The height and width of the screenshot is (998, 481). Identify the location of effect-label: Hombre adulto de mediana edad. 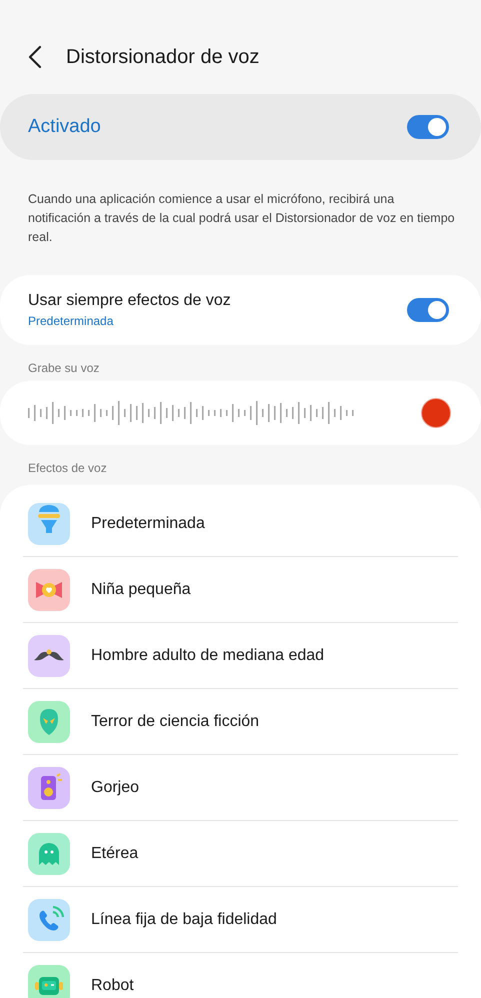
(207, 655).